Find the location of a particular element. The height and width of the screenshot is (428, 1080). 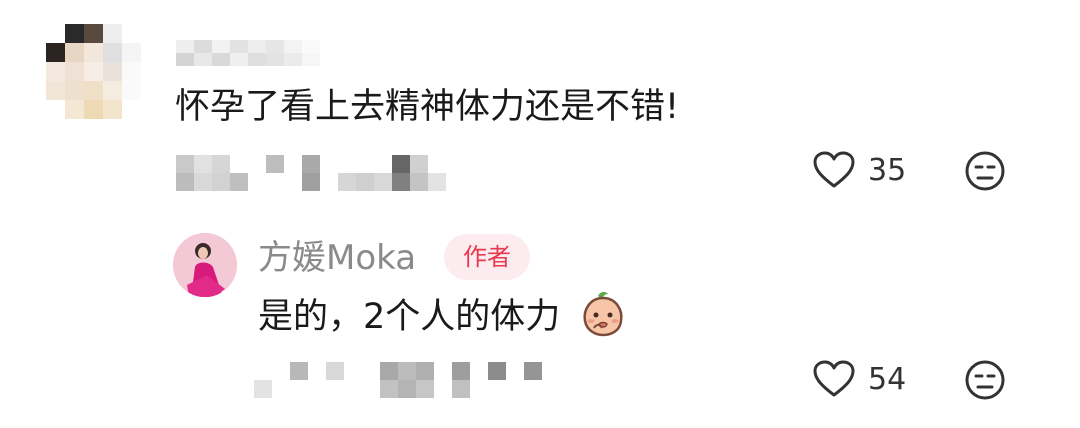

reply-dislike-button is located at coordinates (985, 380).